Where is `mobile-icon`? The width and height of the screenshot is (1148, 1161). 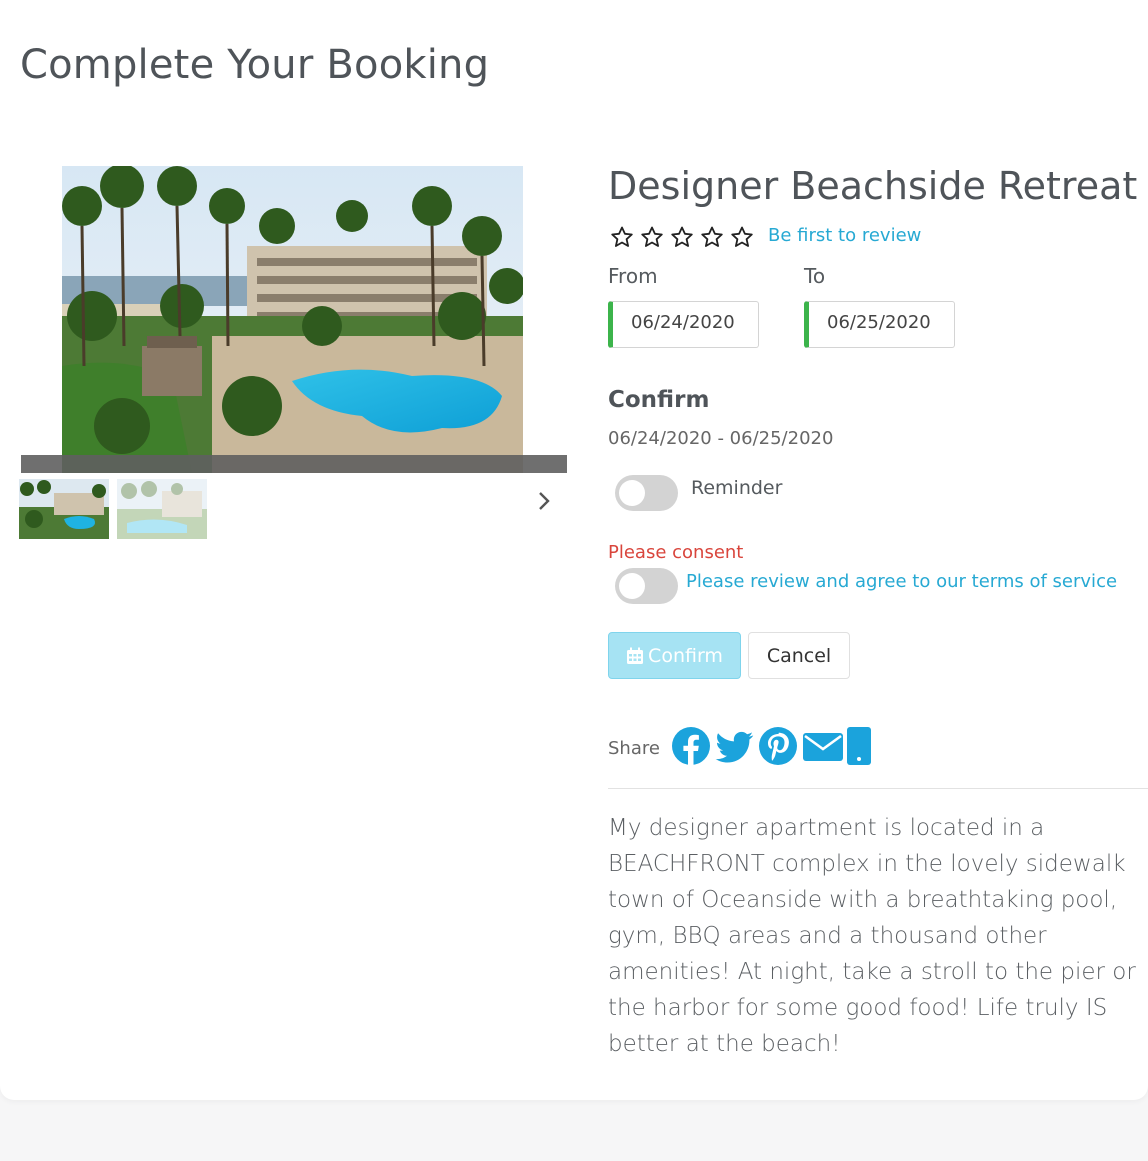 mobile-icon is located at coordinates (866, 746).